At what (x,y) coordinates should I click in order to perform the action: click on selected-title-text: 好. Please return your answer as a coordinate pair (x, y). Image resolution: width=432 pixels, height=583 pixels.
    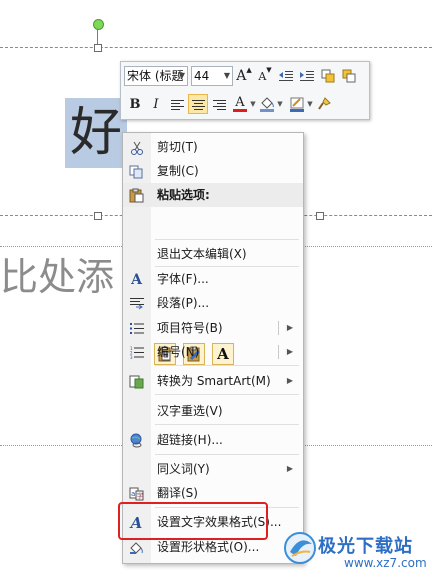
    Looking at the image, I should click on (96, 133).